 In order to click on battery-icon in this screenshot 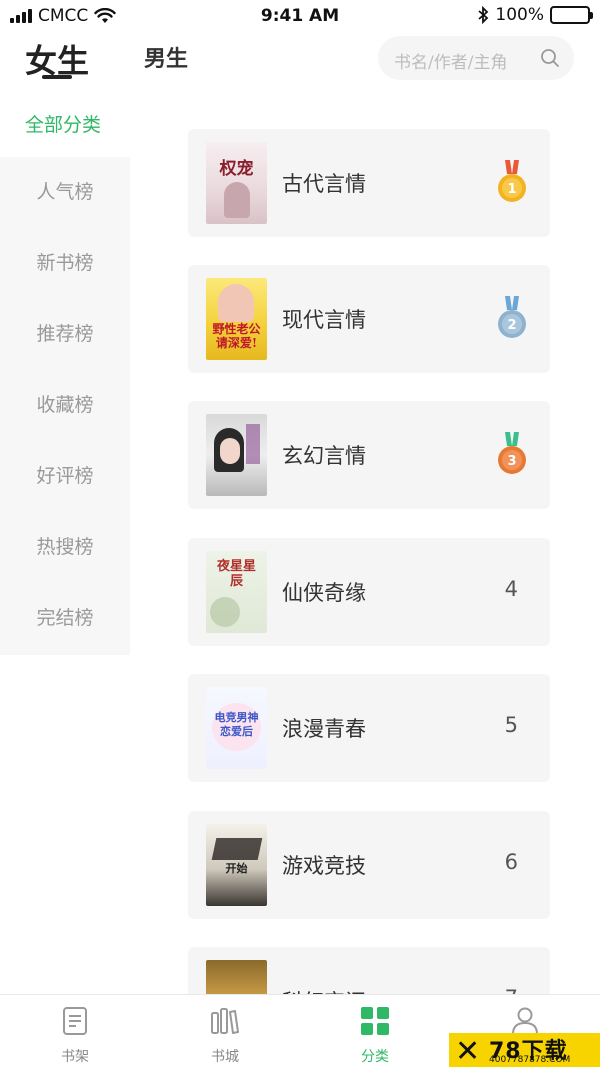, I will do `click(571, 15)`.